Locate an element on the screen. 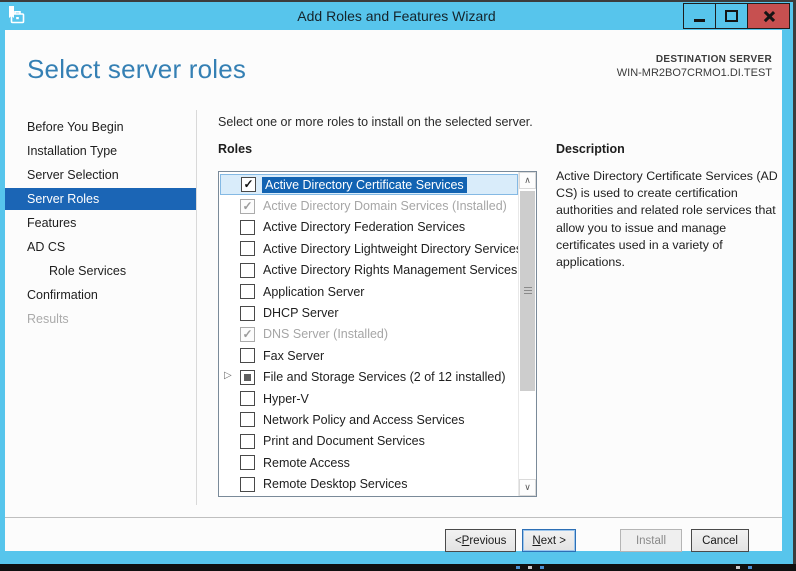  role-row-ad-federation-services: Active Directory Federation Services is located at coordinates (369, 227).